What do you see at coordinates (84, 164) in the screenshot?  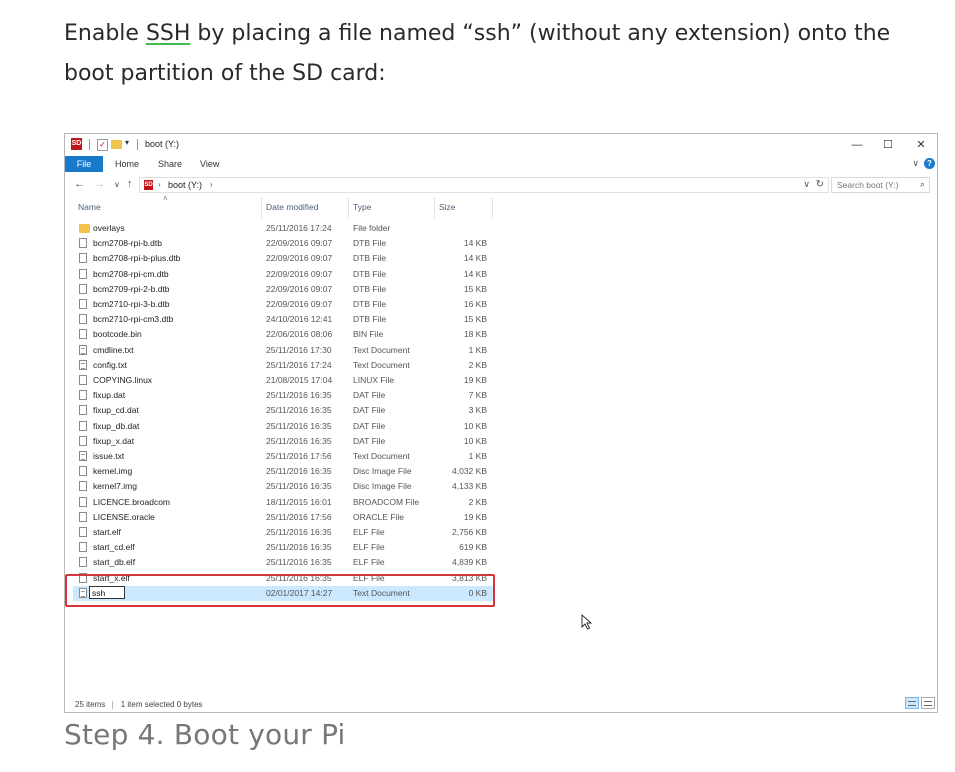 I see `tab-file: File` at bounding box center [84, 164].